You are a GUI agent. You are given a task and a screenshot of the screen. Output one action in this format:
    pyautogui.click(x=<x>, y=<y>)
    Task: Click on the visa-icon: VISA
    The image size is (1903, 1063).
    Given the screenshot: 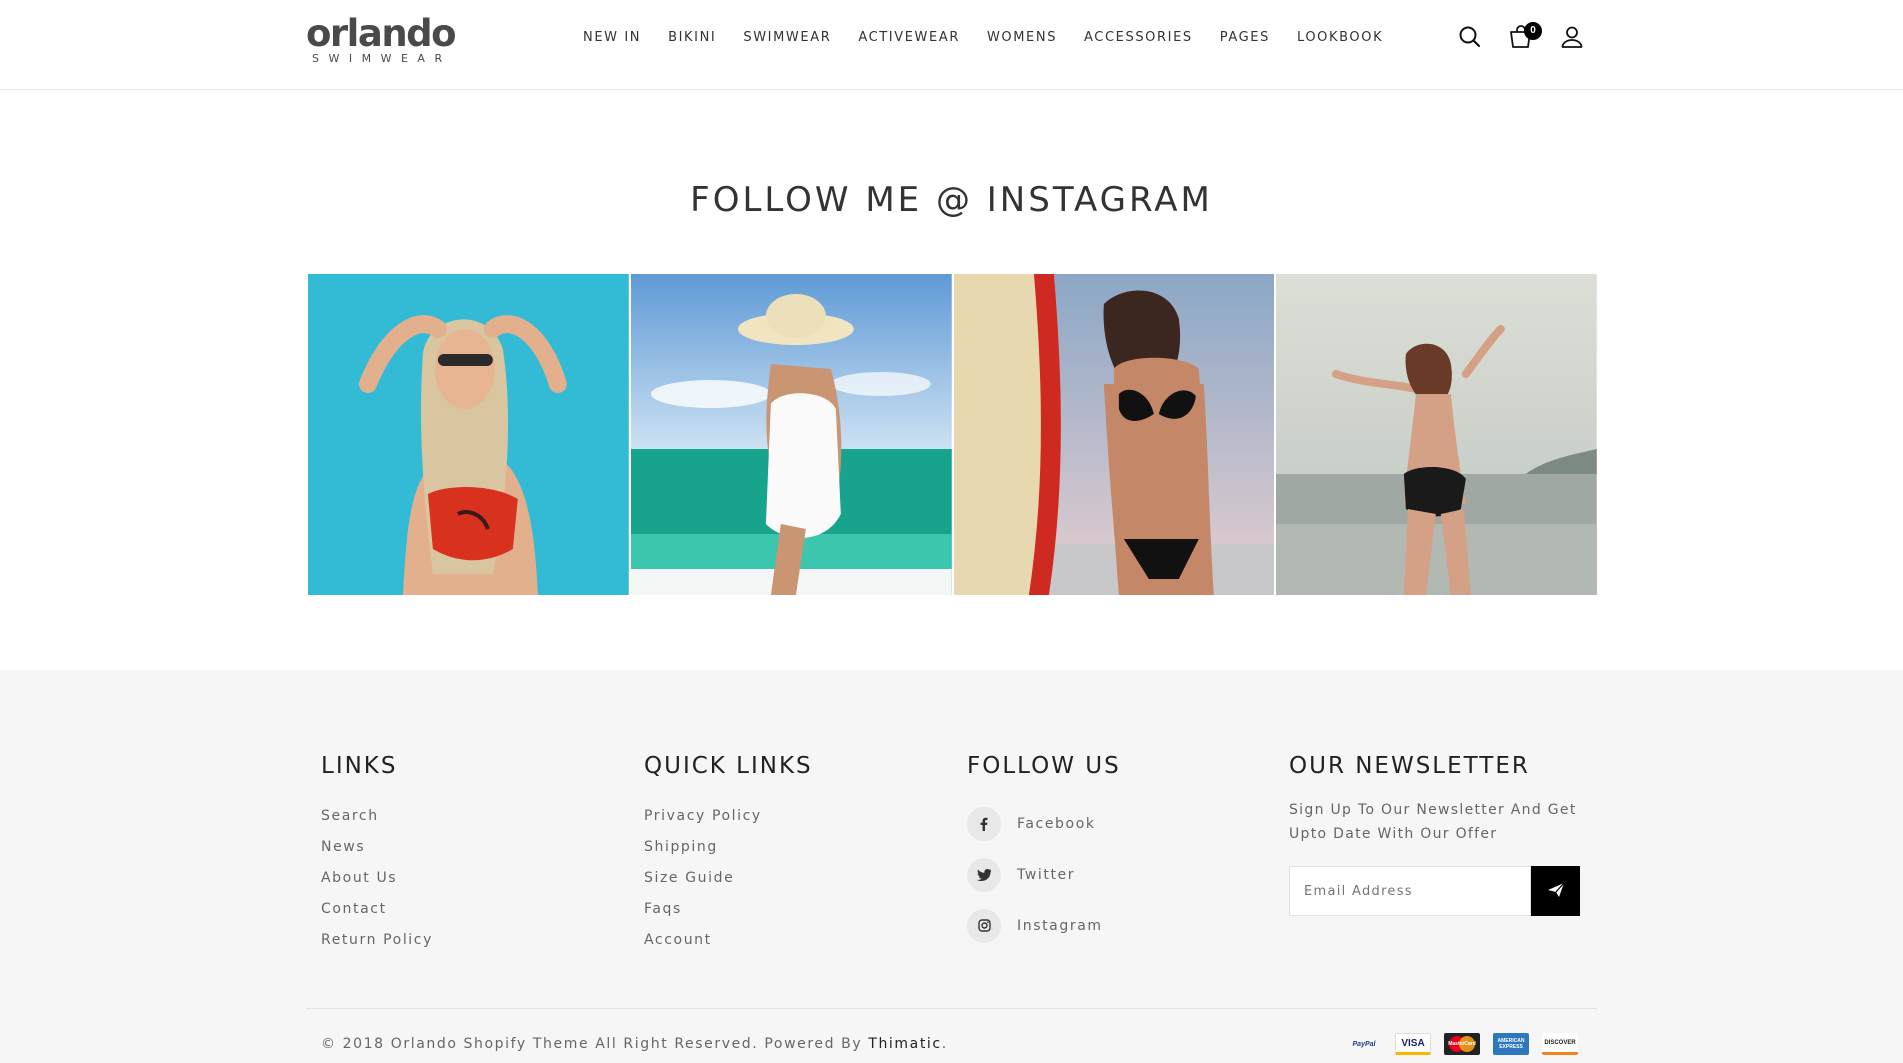 What is the action you would take?
    pyautogui.click(x=1413, y=1044)
    